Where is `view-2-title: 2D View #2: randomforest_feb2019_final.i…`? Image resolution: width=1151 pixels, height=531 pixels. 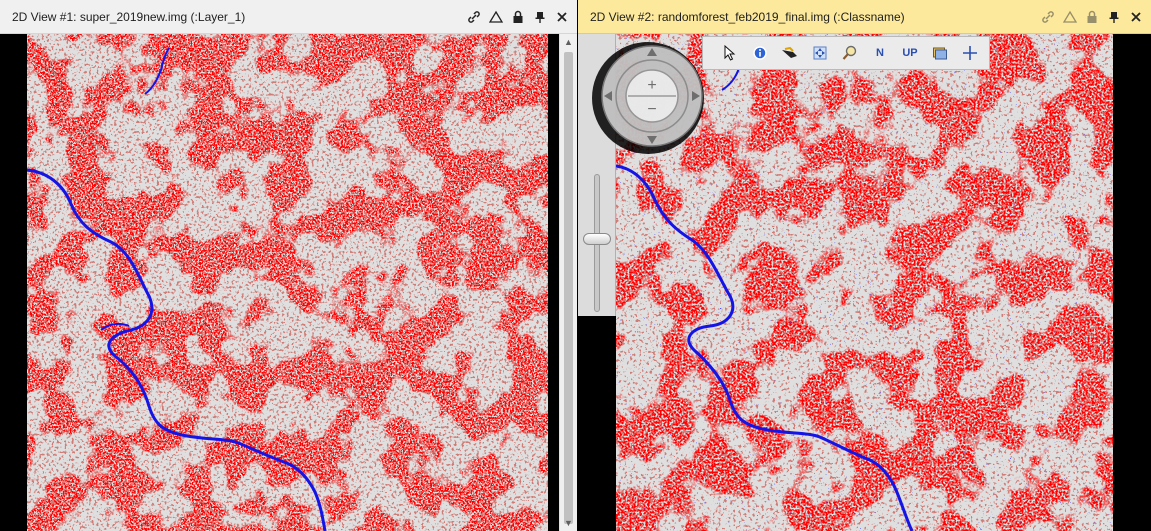 view-2-title: 2D View #2: randomforest_feb2019_final.i… is located at coordinates (747, 16).